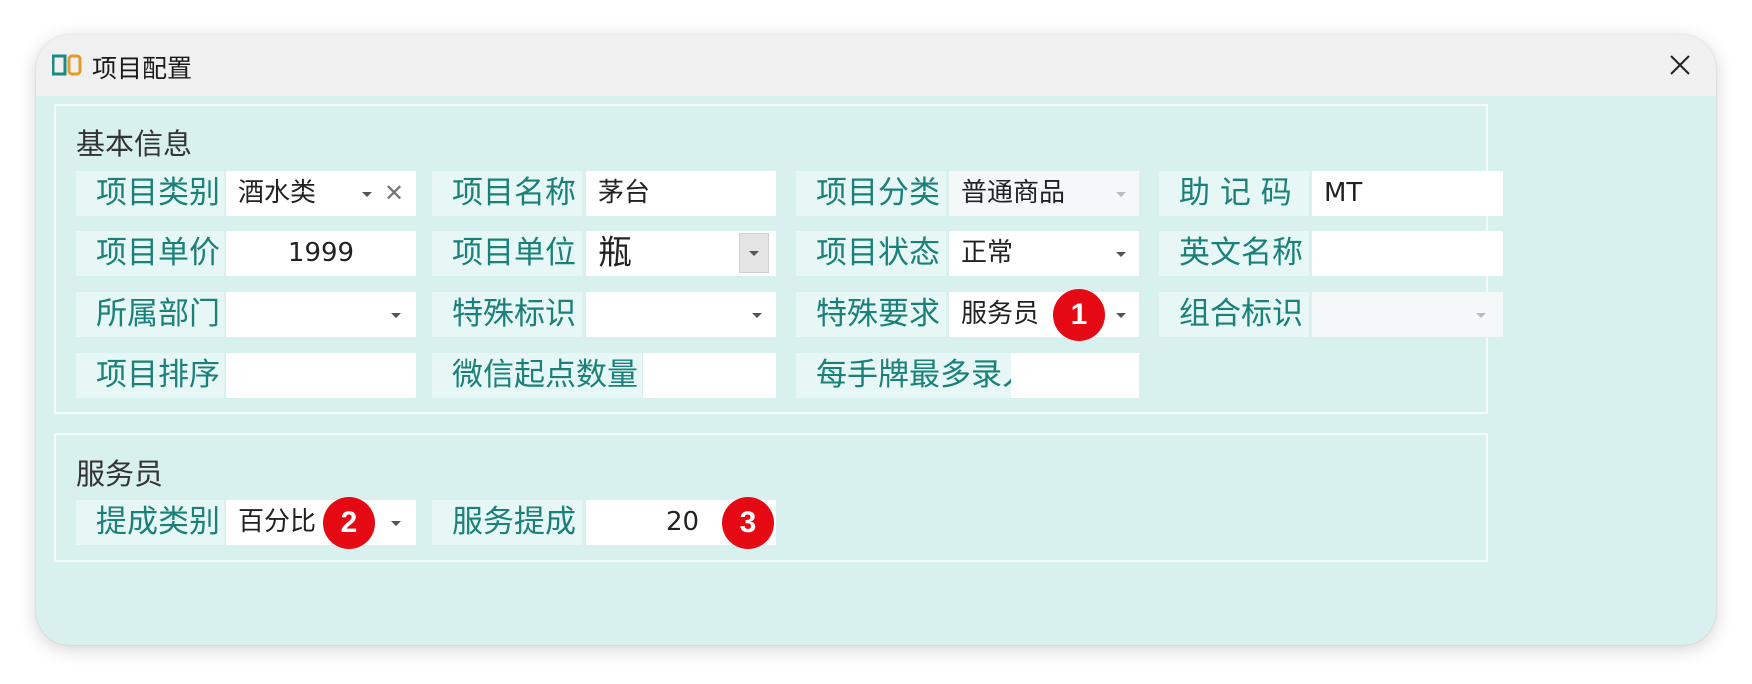 The width and height of the screenshot is (1752, 684). Describe the element at coordinates (507, 314) in the screenshot. I see `special-mark-label: 特殊标识` at that location.